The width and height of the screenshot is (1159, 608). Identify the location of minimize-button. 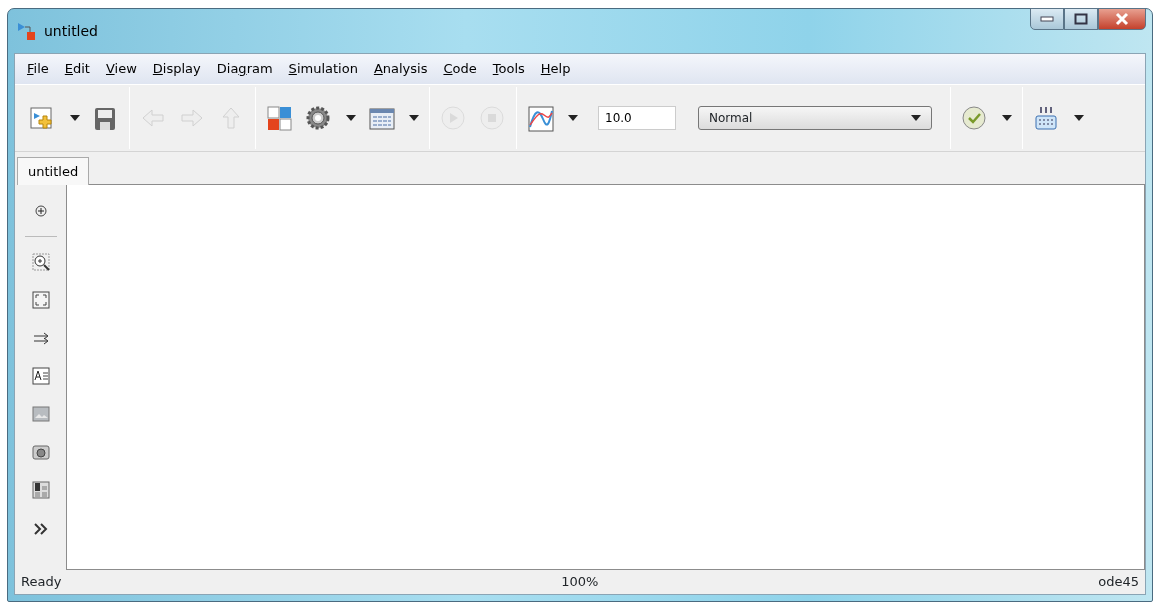
(1047, 19).